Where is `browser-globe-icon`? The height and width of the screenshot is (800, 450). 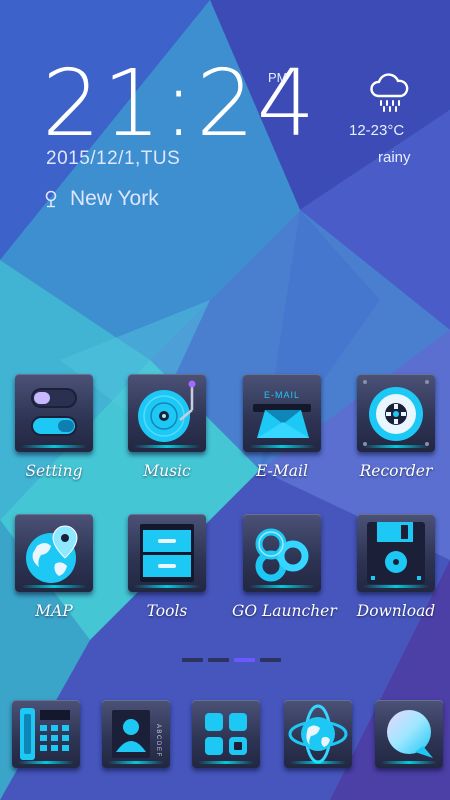 browser-globe-icon is located at coordinates (318, 734).